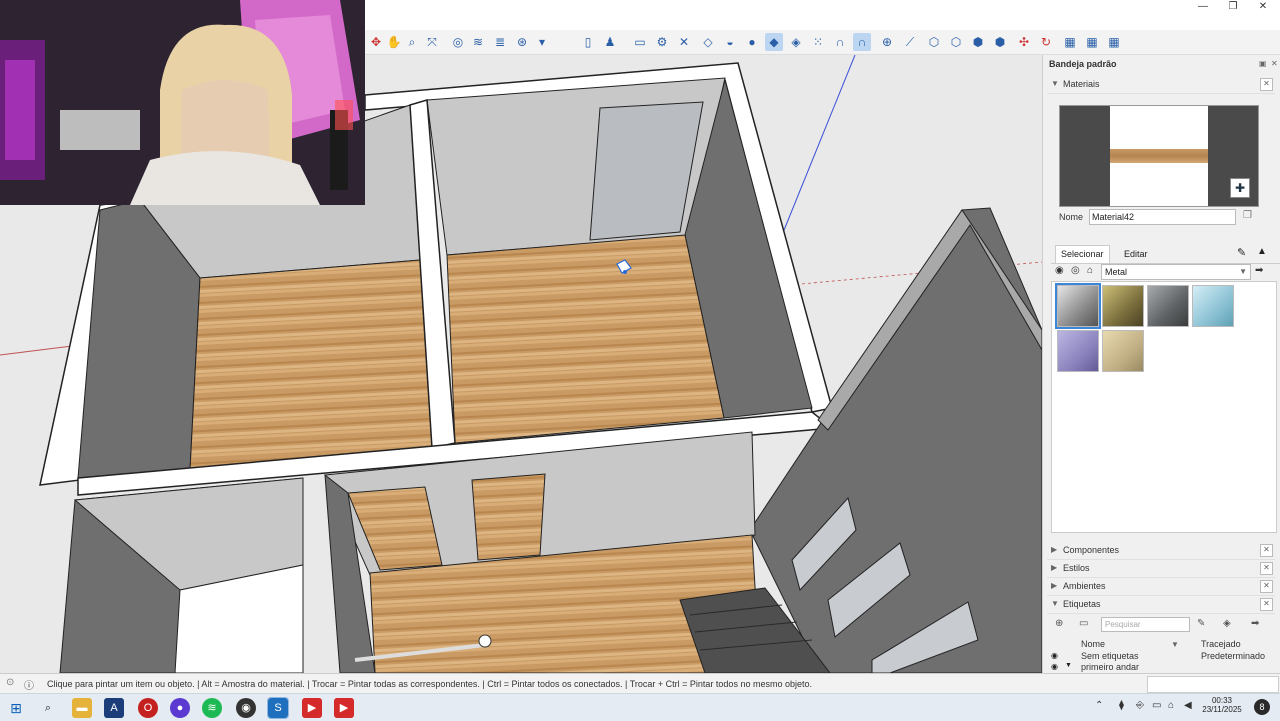 Image resolution: width=1280 pixels, height=721 pixels. What do you see at coordinates (1161, 551) in the screenshot?
I see `components-section-header: ▶ Componentes ✕` at bounding box center [1161, 551].